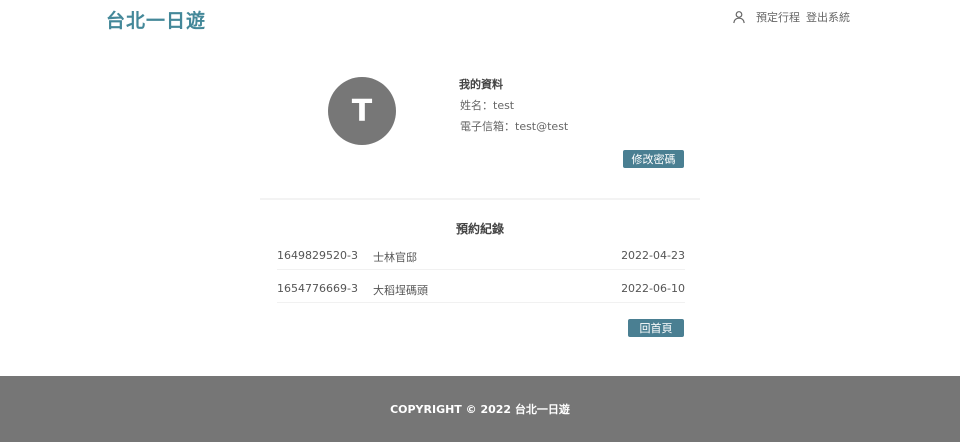  I want to click on booking-date: 2022-06-10, so click(653, 288).